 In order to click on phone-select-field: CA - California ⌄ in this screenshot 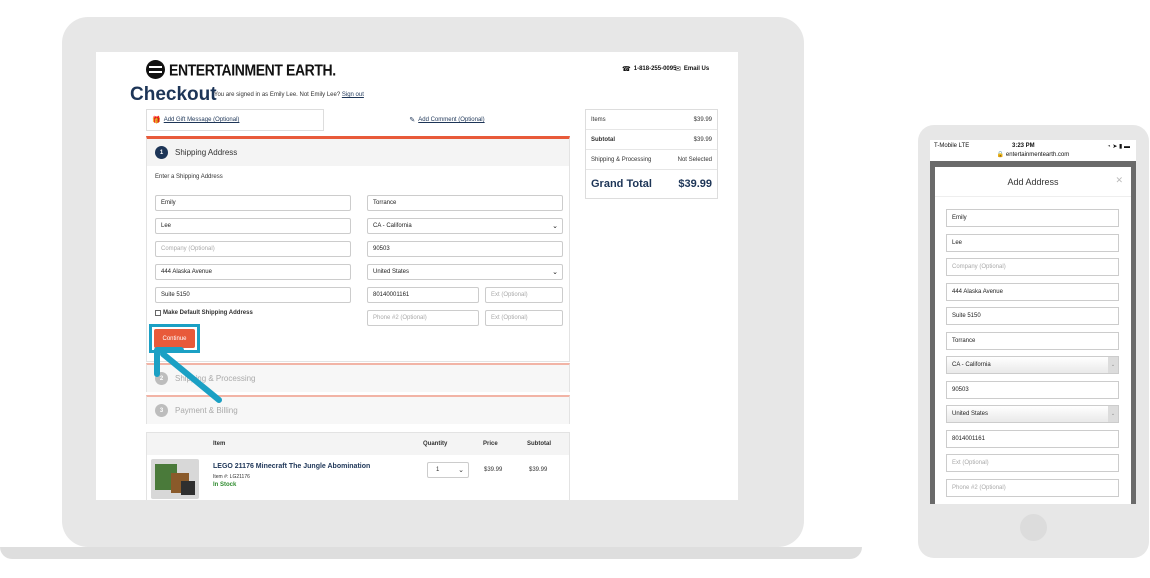, I will do `click(1032, 365)`.